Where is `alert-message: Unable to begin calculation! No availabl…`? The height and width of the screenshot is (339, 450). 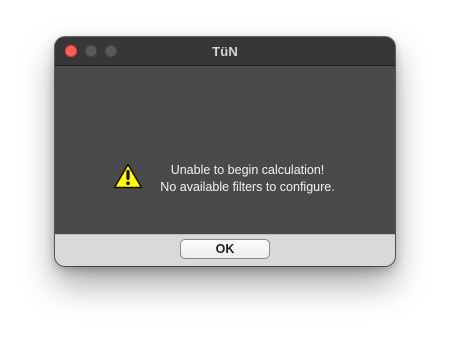
alert-message: Unable to begin calculation! No availabl… is located at coordinates (247, 179).